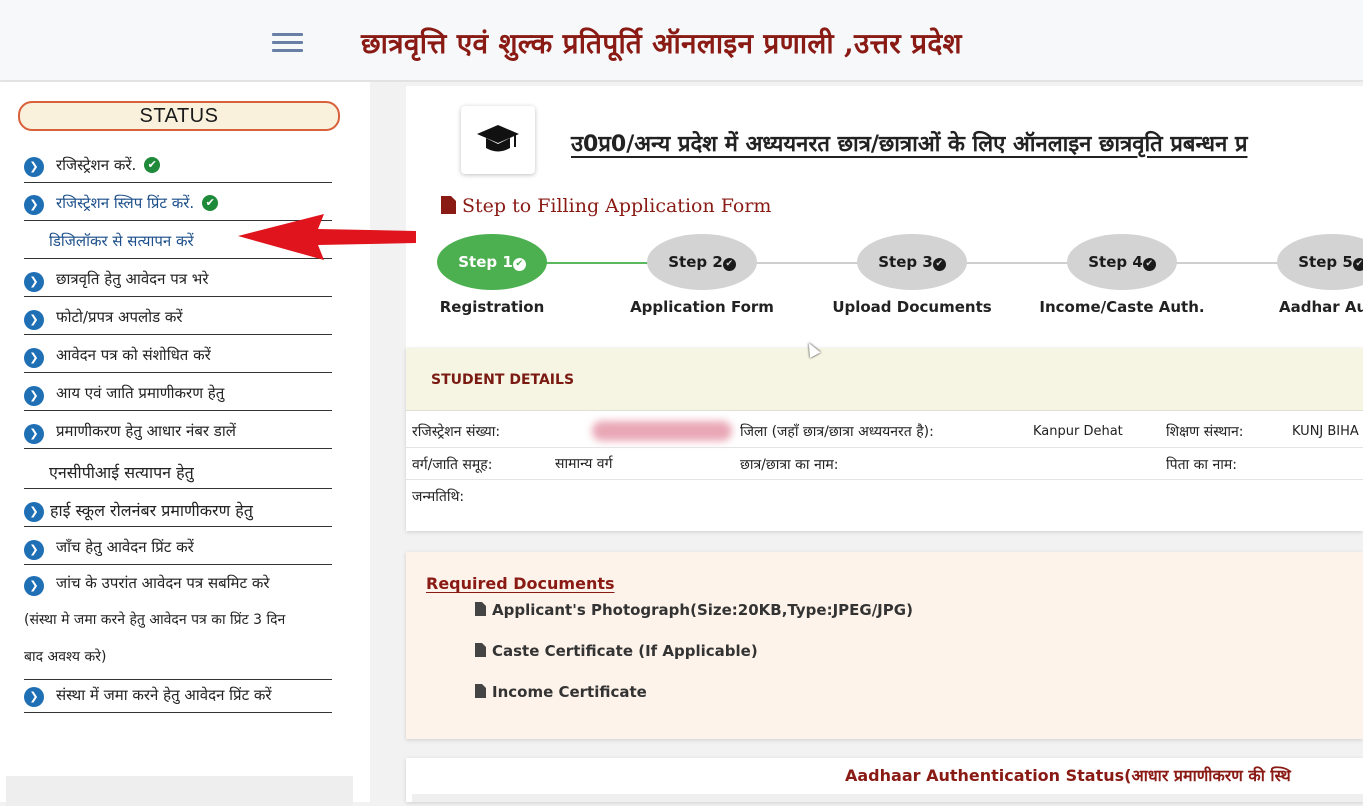  I want to click on father-name-label: पिता का नाम:, so click(1201, 465).